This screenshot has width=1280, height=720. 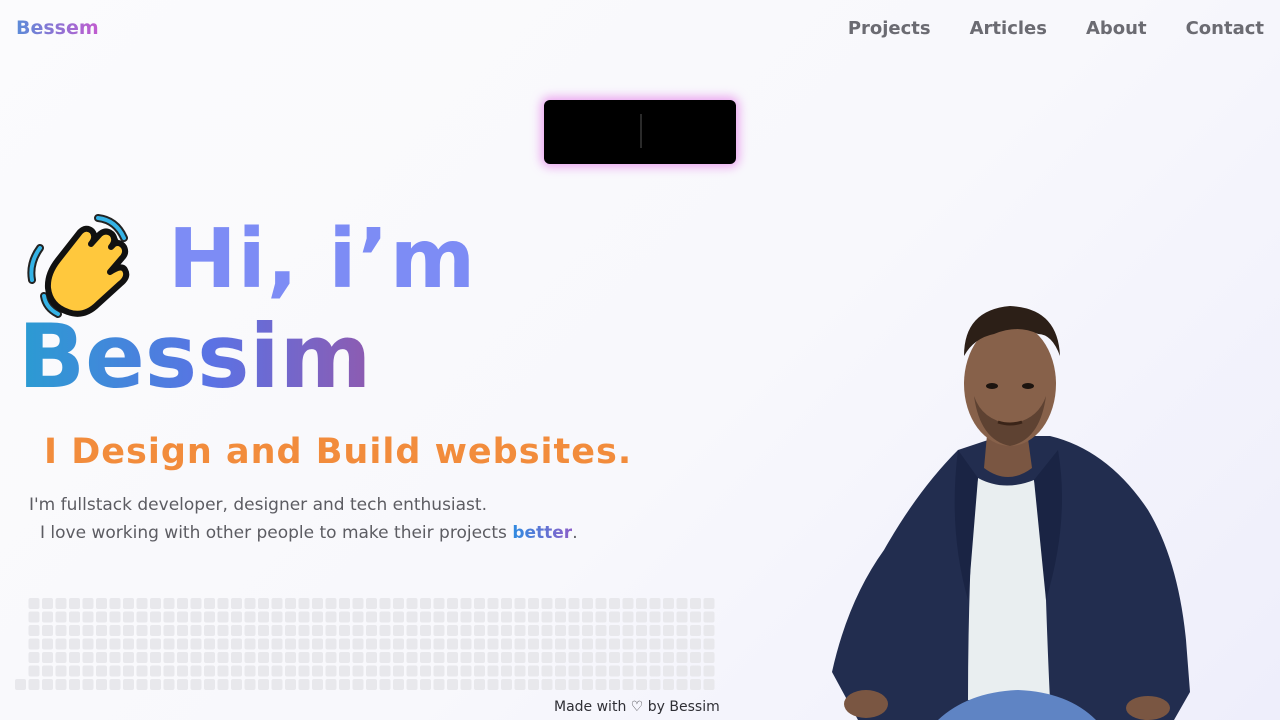 What do you see at coordinates (1008, 28) in the screenshot?
I see `nav-articles: Articles` at bounding box center [1008, 28].